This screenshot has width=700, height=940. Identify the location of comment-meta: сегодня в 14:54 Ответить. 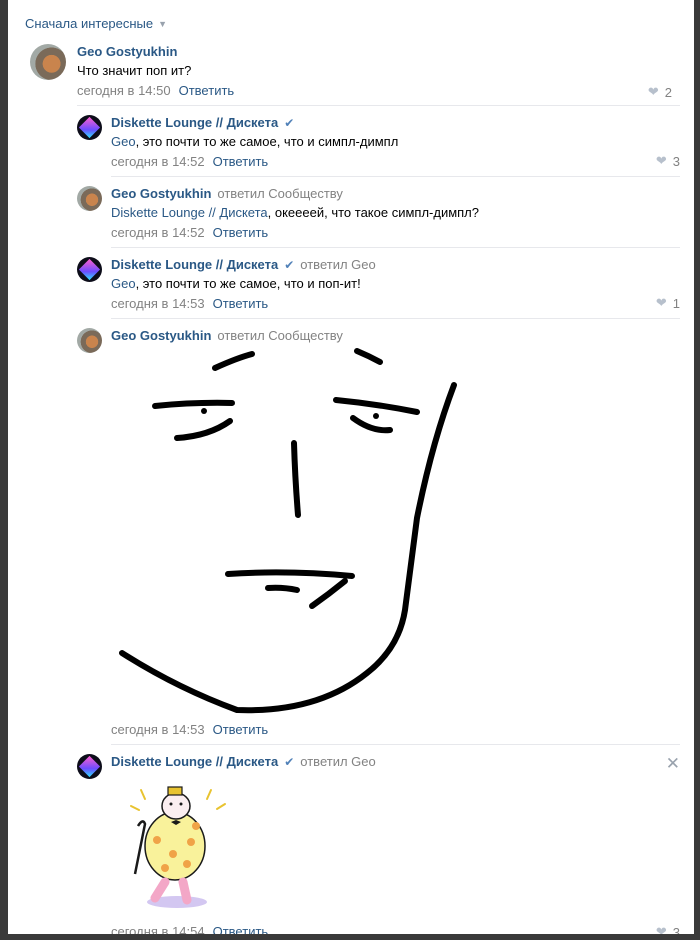
(189, 929).